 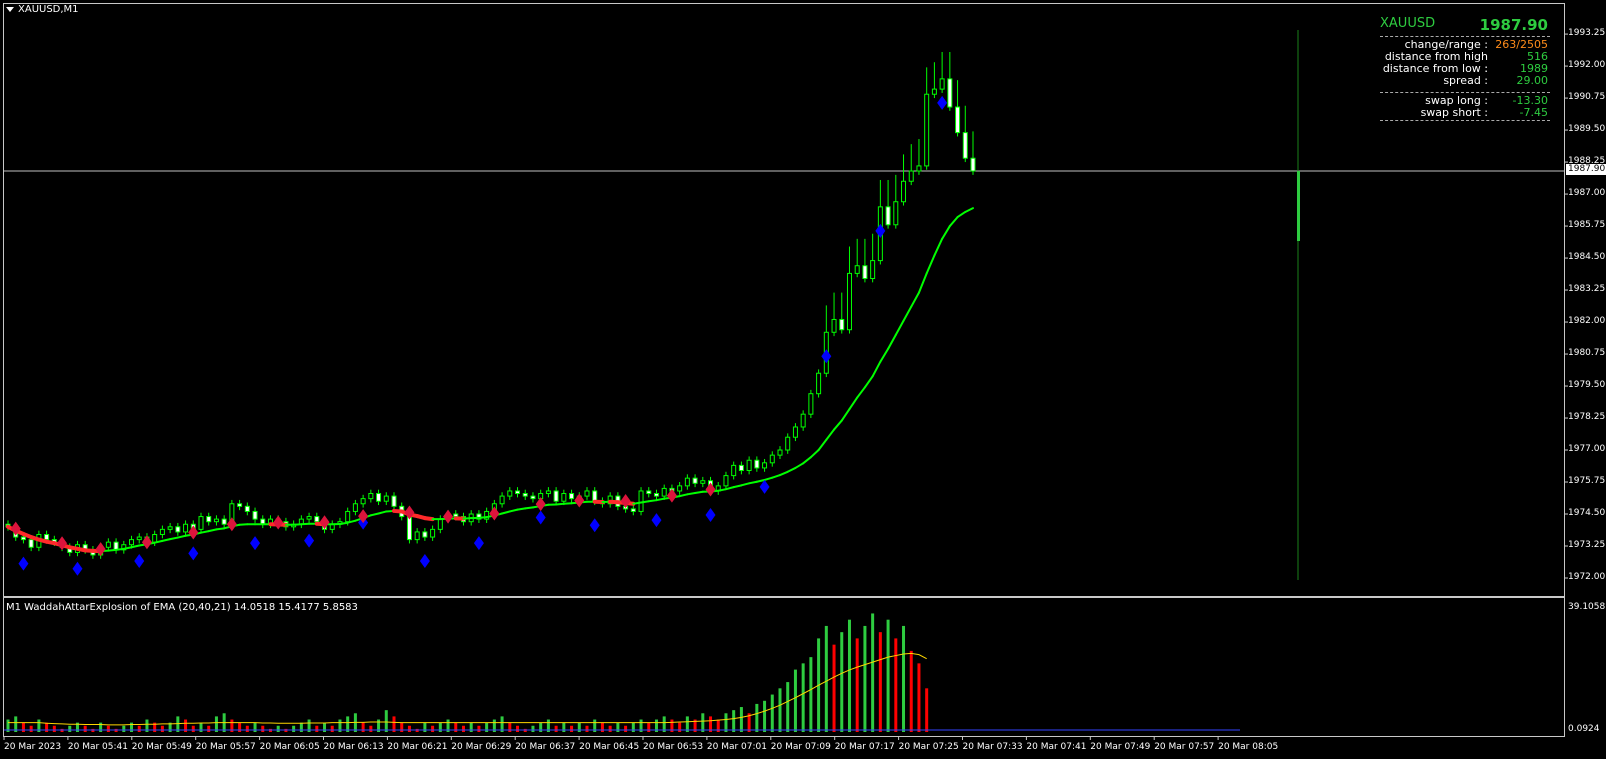 I want to click on indicator-axis-label: 39.1058, so click(x=1587, y=607).